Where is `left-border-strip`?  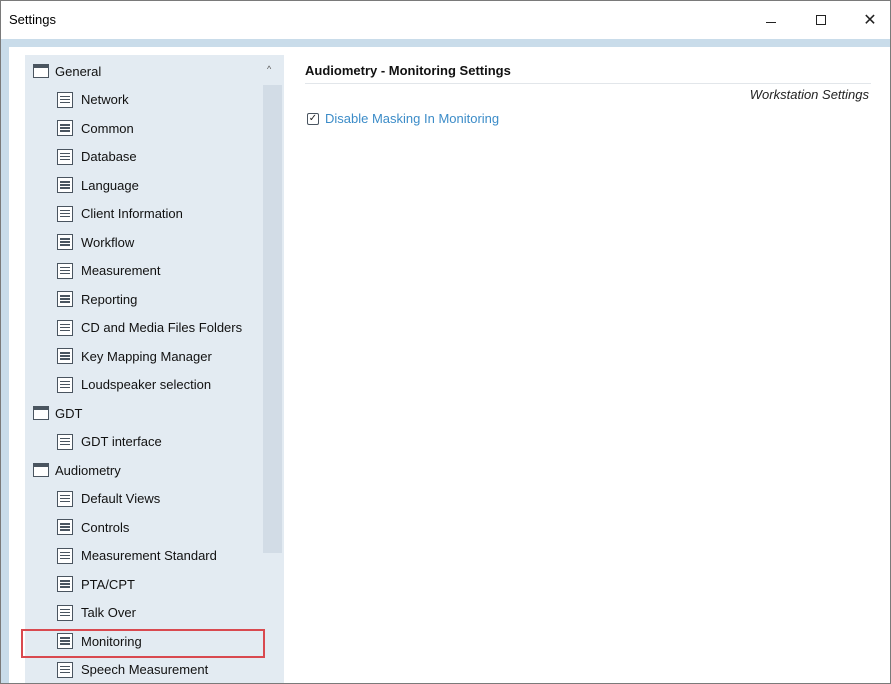 left-border-strip is located at coordinates (5, 365).